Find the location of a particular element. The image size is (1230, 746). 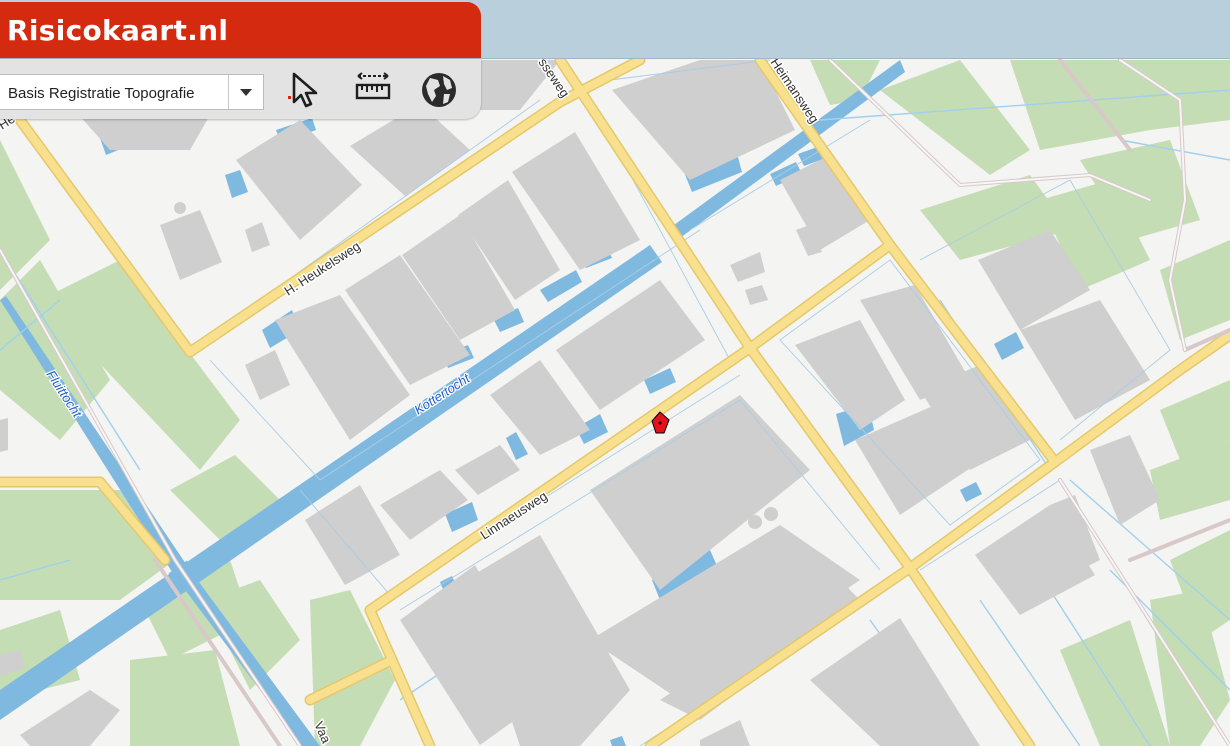

basemap-layer-select: Basis Registratie Topografie is located at coordinates (132, 92).